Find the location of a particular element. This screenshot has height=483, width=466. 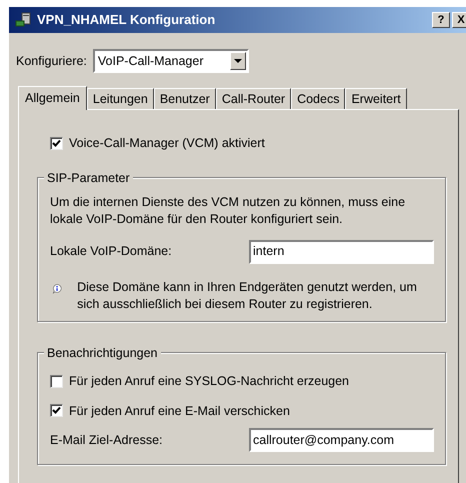

description-text: Um die internen Dienste des VCM nutzen zu können, muss eine lokale VoIP-Domäne für den Router konfiguriert sein. is located at coordinates (228, 211).